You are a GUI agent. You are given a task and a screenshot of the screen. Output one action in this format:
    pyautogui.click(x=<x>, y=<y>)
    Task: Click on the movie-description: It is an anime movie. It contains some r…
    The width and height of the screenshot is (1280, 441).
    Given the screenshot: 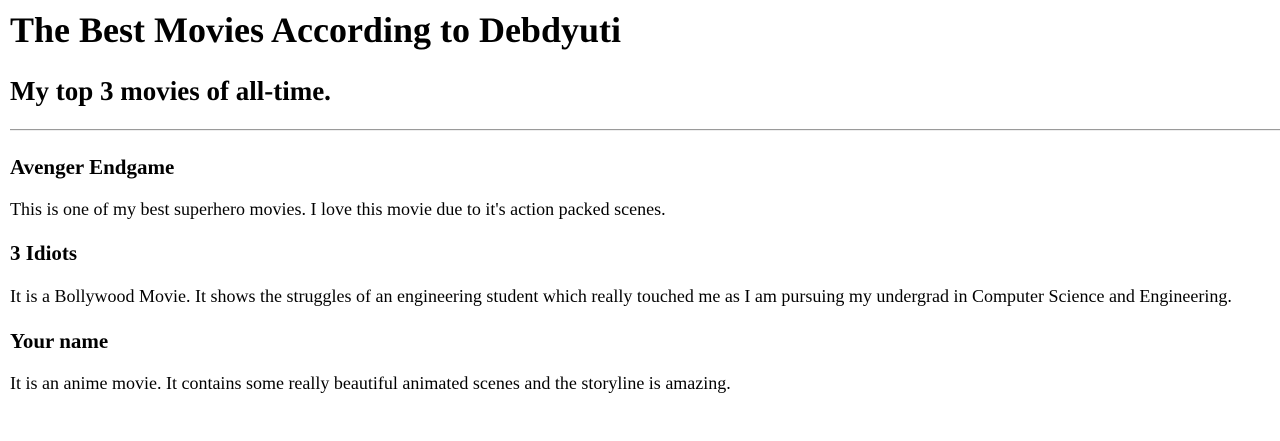 What is the action you would take?
    pyautogui.click(x=370, y=383)
    